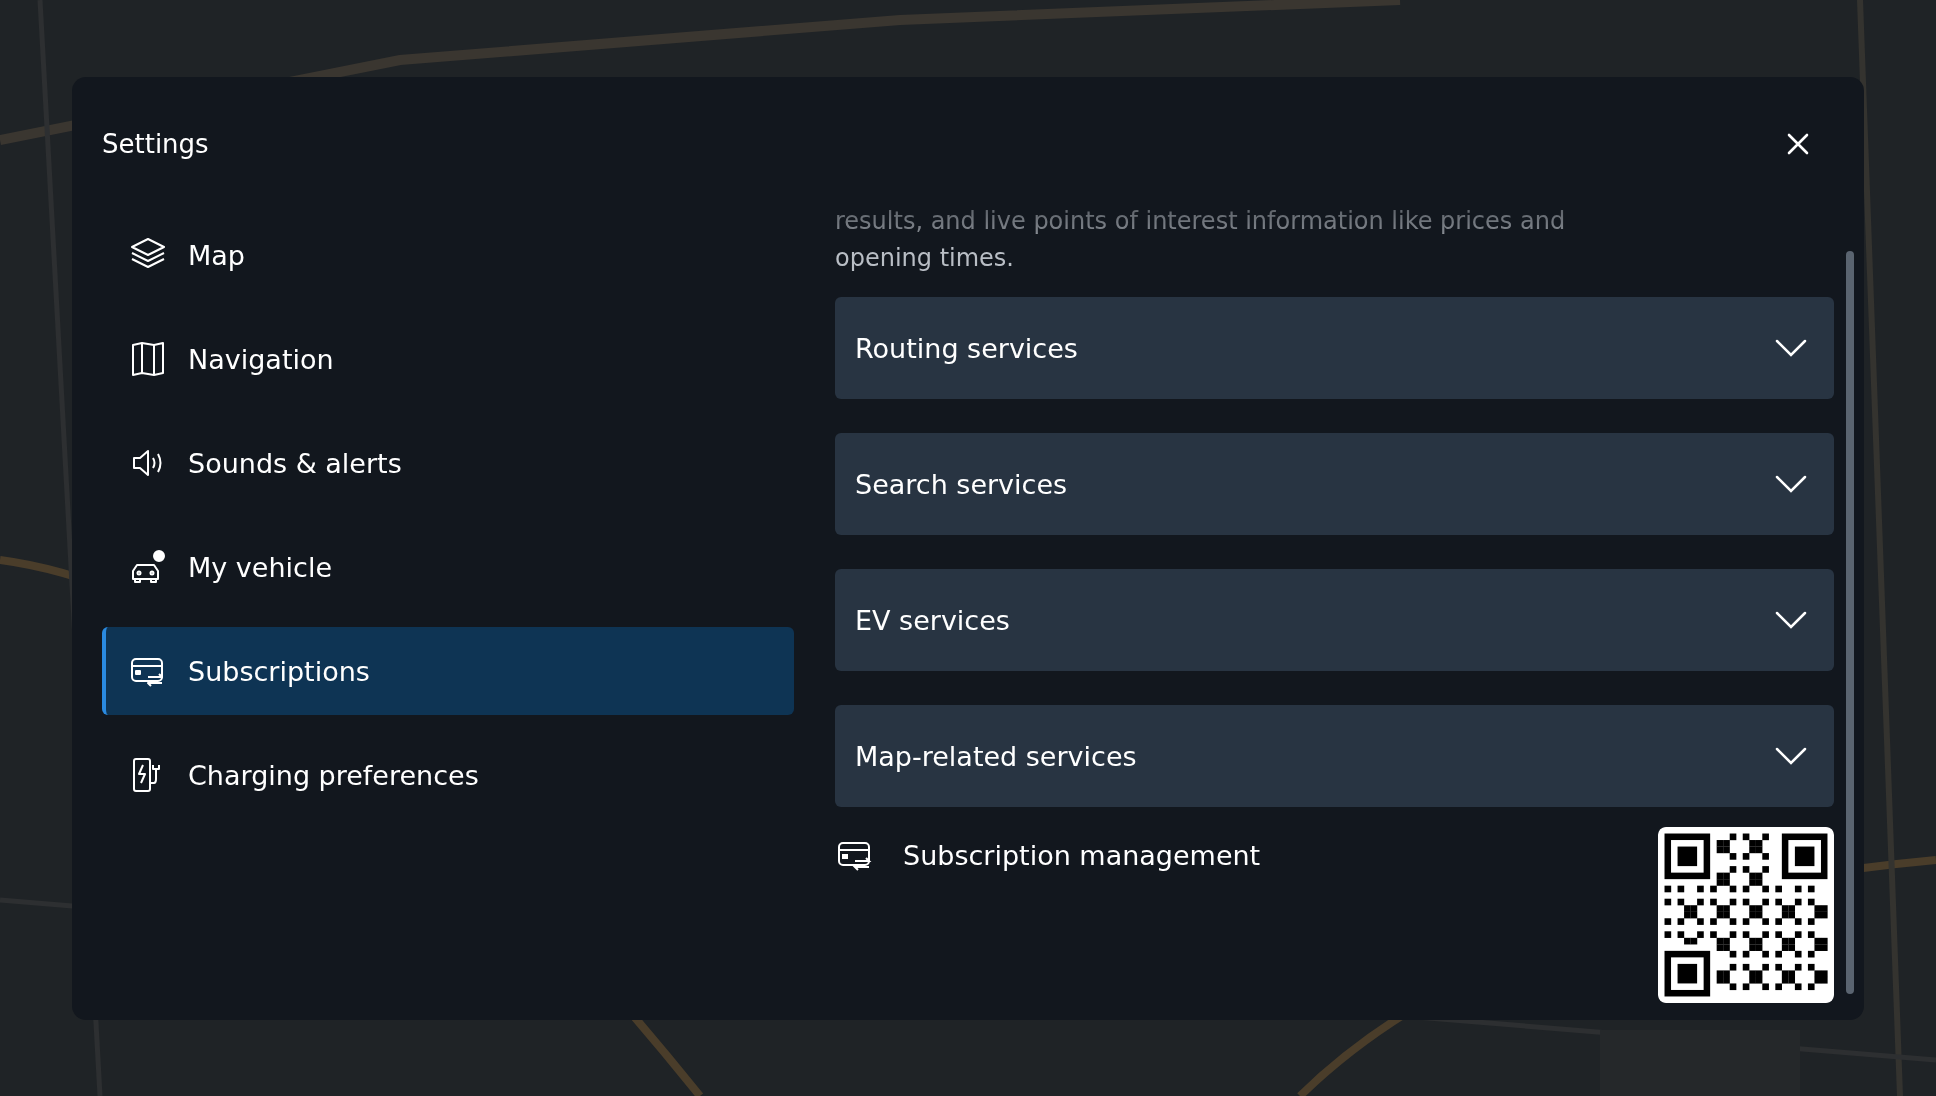 The width and height of the screenshot is (1936, 1096). Describe the element at coordinates (1798, 144) in the screenshot. I see `close-icon` at that location.